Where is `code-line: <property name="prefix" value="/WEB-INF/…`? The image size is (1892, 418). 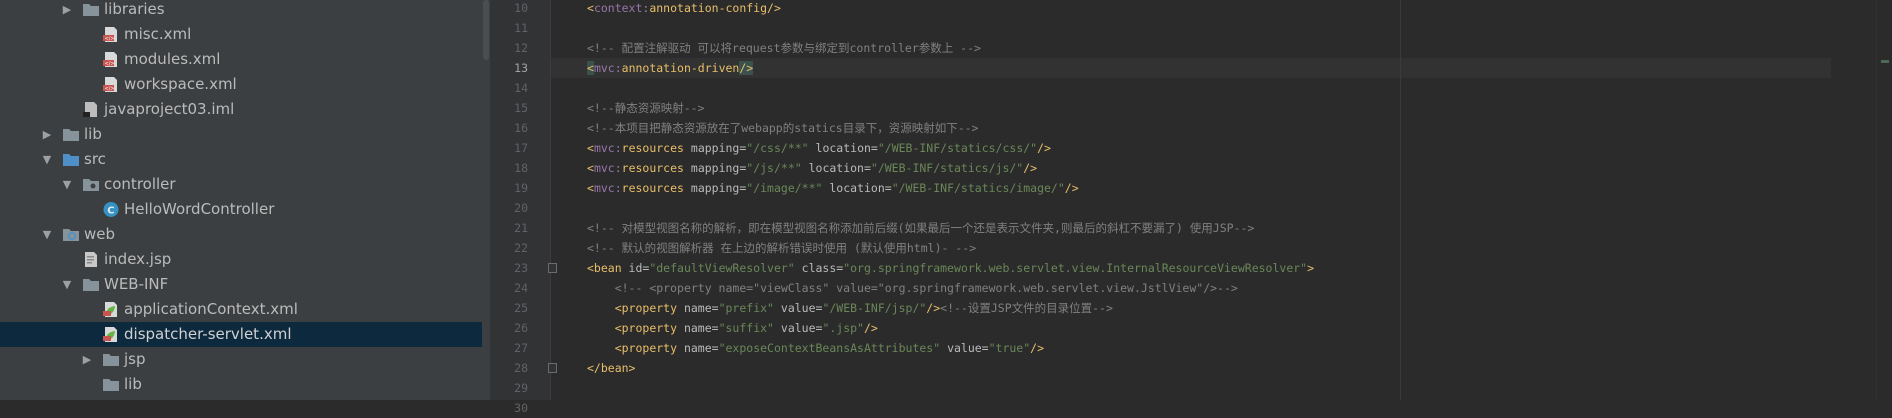 code-line: <property name="prefix" value="/WEB-INF/… is located at coordinates (850, 308).